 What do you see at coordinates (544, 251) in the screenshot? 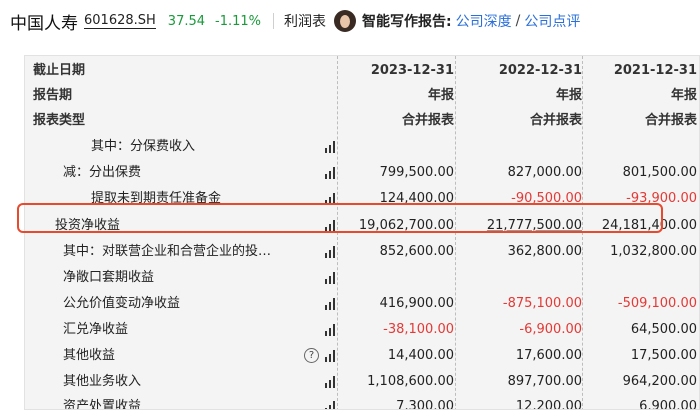
I see `cell-value: 362,800.00` at bounding box center [544, 251].